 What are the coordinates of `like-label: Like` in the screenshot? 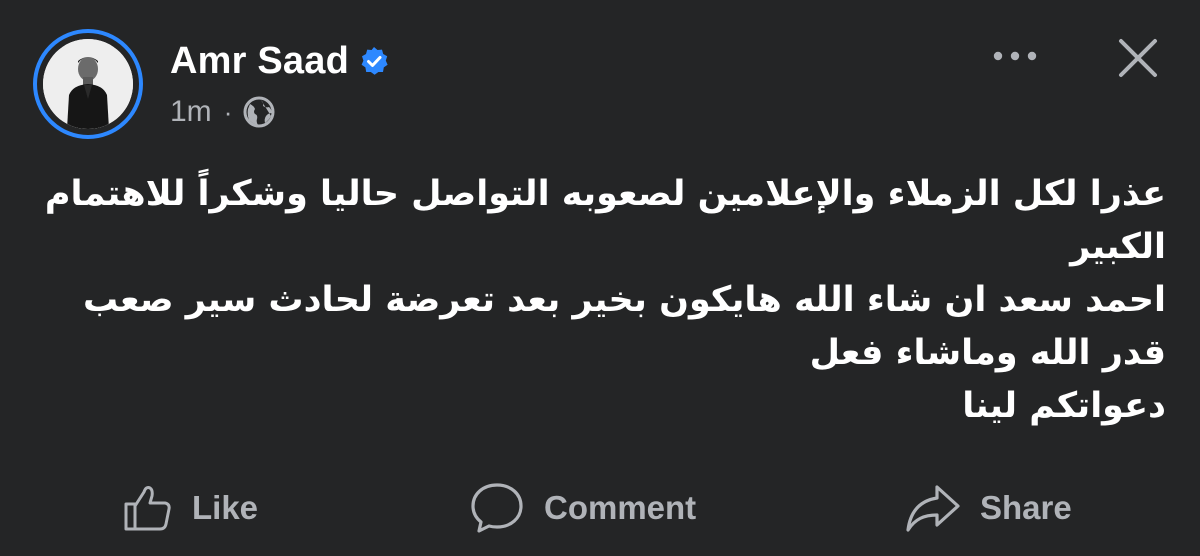 It's located at (225, 507).